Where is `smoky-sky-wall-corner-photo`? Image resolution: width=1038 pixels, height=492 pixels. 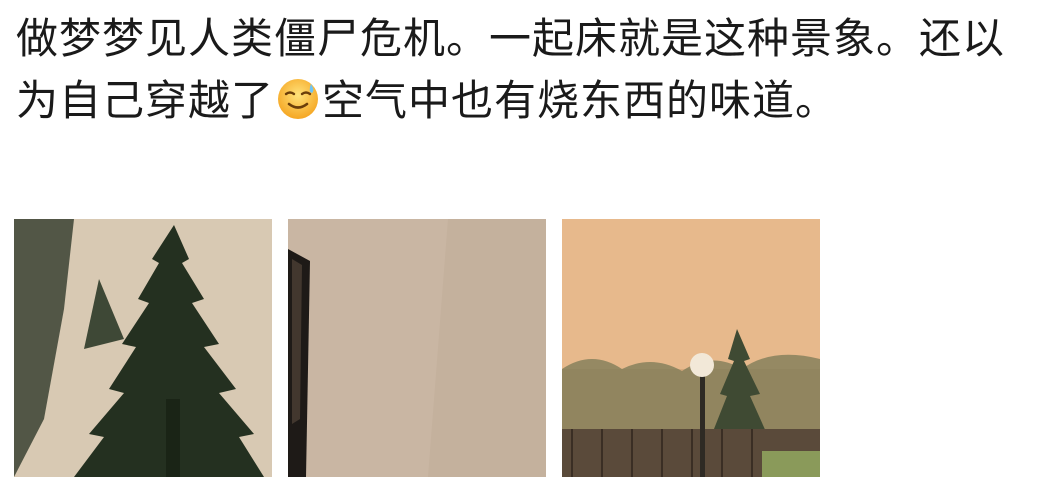 smoky-sky-wall-corner-photo is located at coordinates (417, 348).